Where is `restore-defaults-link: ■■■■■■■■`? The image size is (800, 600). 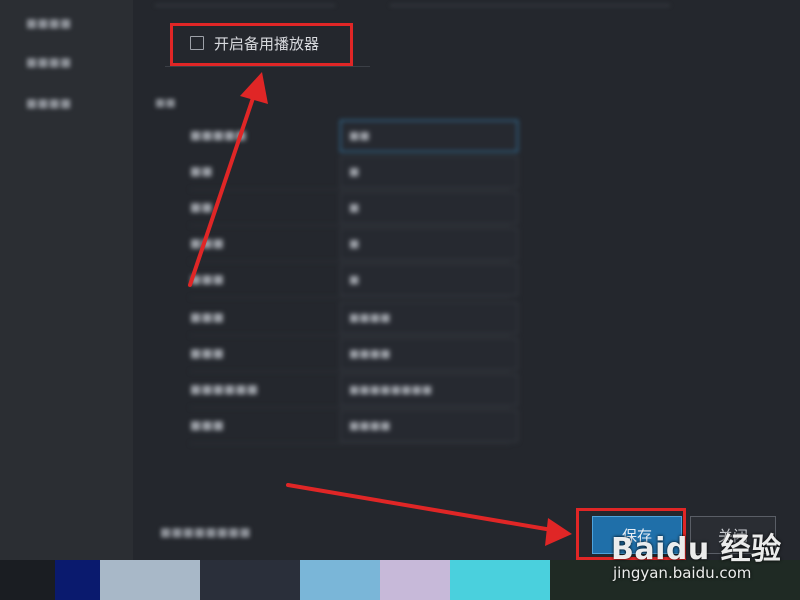 restore-defaults-link: ■■■■■■■■ is located at coordinates (205, 532).